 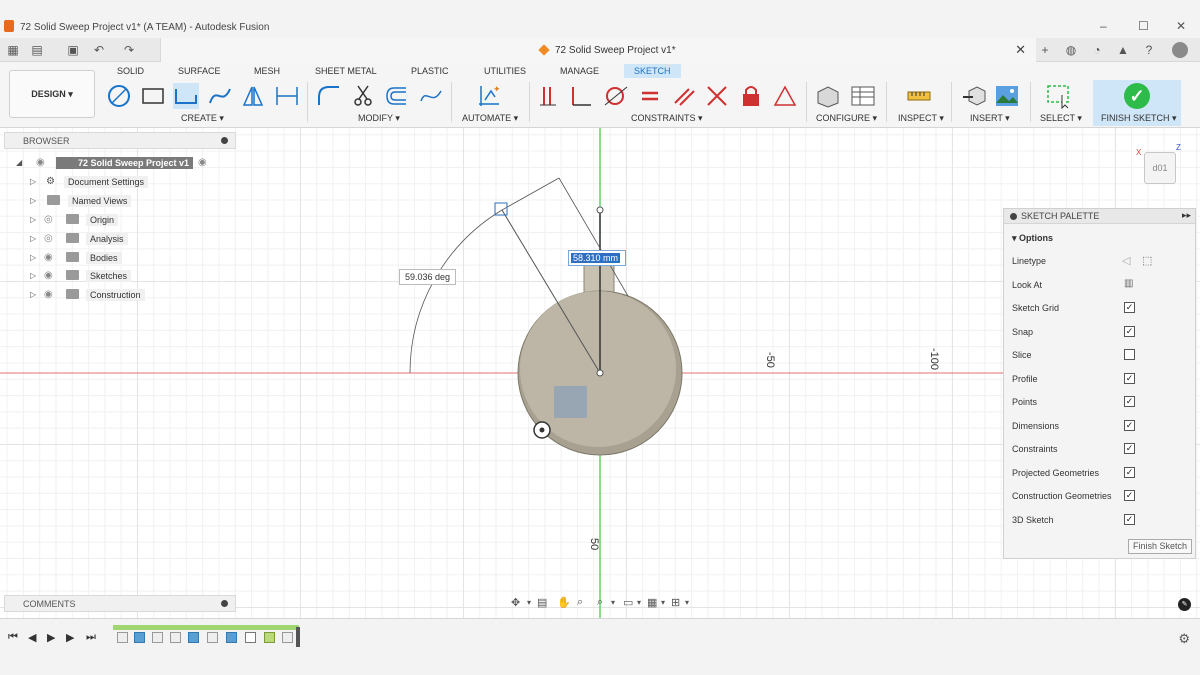 I want to click on symmetry-constraint, so click(x=785, y=96).